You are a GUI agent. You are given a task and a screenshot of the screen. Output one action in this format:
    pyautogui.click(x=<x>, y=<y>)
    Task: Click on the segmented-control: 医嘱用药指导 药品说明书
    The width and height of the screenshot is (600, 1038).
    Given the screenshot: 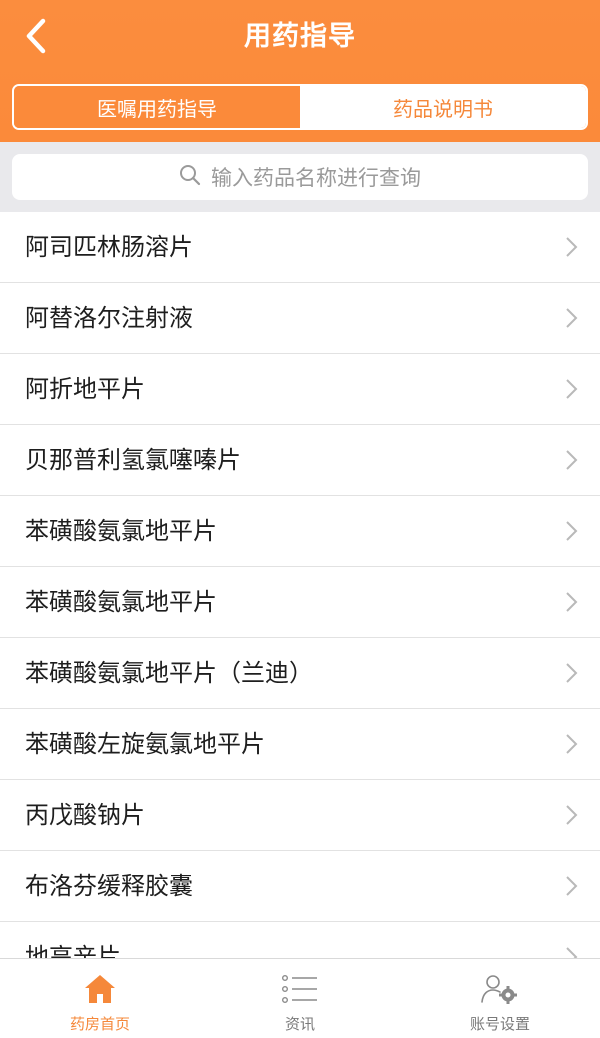 What is the action you would take?
    pyautogui.click(x=300, y=107)
    